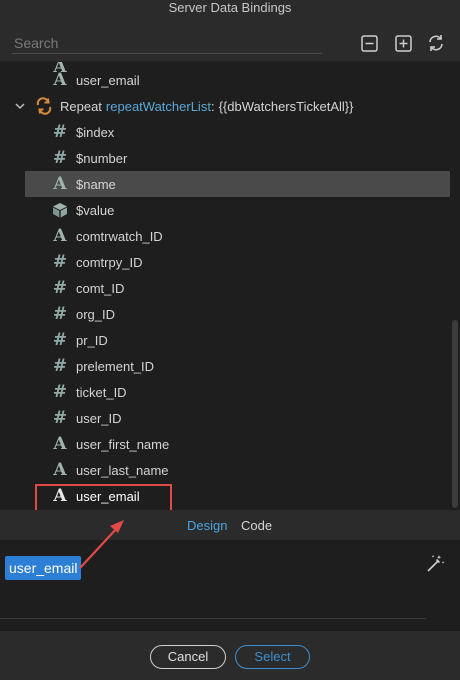 This screenshot has height=680, width=460. Describe the element at coordinates (99, 418) in the screenshot. I see `tree-item-label: user_ID` at that location.